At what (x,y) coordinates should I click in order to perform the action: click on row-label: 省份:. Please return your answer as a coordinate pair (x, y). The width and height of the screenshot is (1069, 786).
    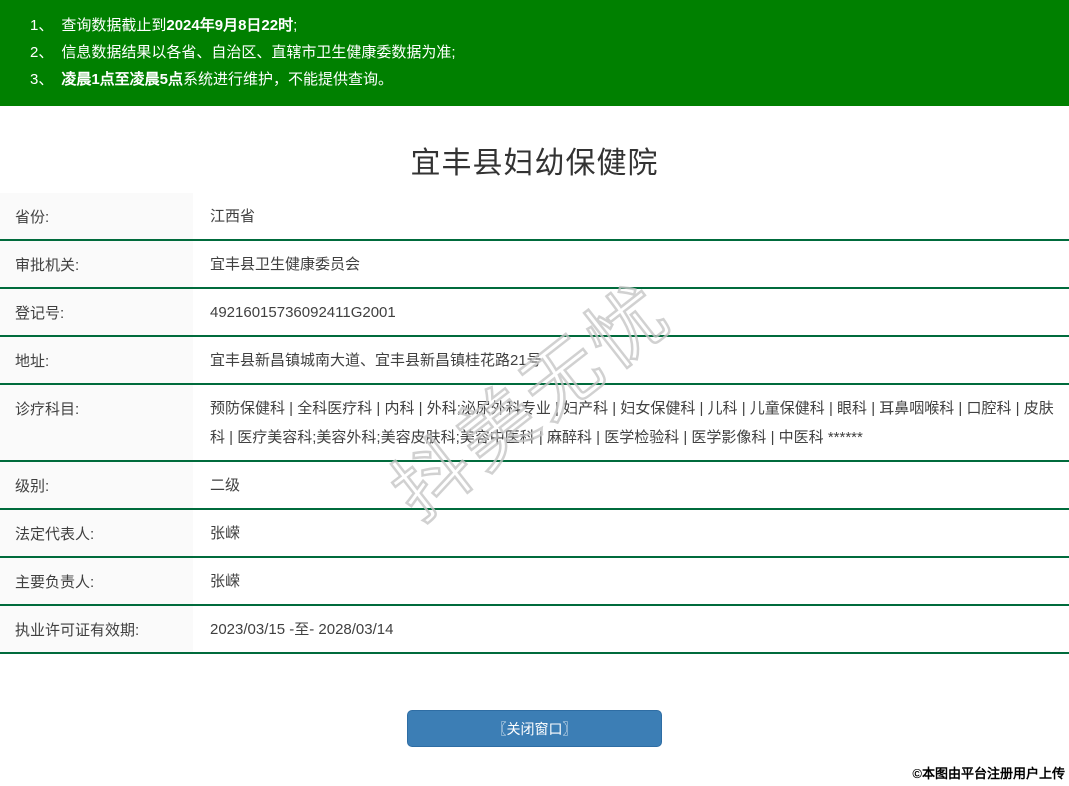
    Looking at the image, I should click on (96, 216).